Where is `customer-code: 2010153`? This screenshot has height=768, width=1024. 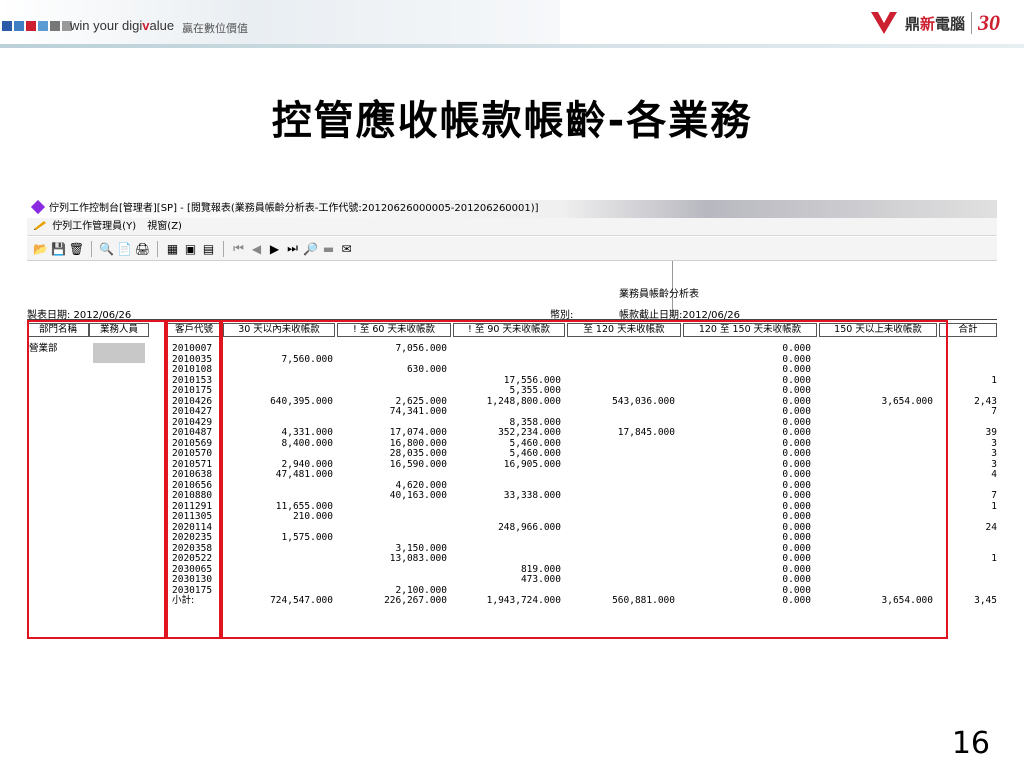
customer-code: 2010153 is located at coordinates (192, 380).